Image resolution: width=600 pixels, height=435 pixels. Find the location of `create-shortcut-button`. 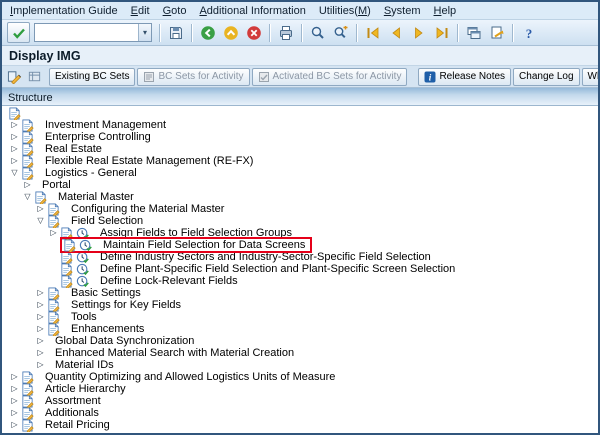

create-shortcut-button is located at coordinates (496, 32).